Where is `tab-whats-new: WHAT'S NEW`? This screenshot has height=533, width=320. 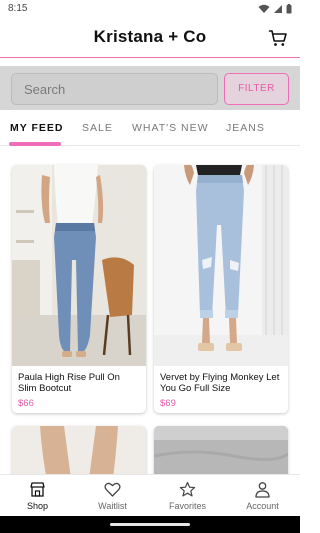 tab-whats-new: WHAT'S NEW is located at coordinates (170, 128).